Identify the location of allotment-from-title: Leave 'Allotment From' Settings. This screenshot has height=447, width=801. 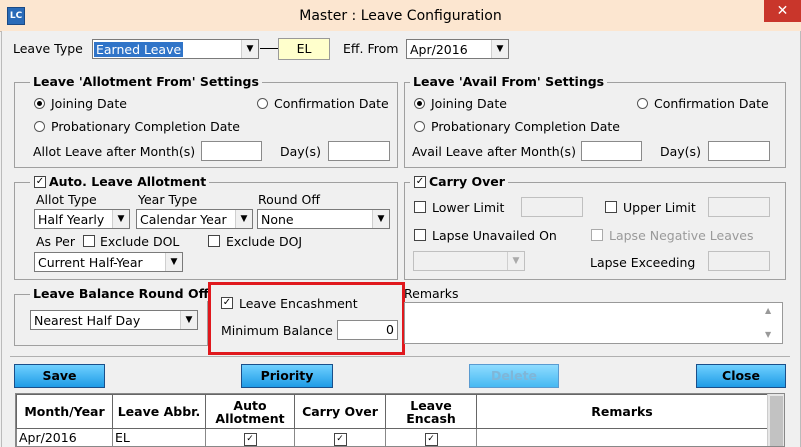
(146, 81).